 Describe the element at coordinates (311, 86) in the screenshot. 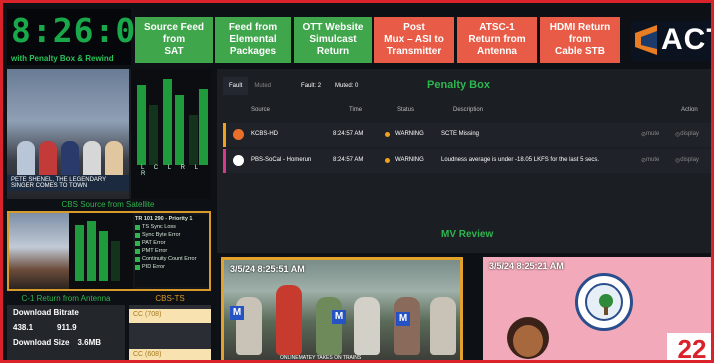

I see `fault-count: Fault: 2` at that location.